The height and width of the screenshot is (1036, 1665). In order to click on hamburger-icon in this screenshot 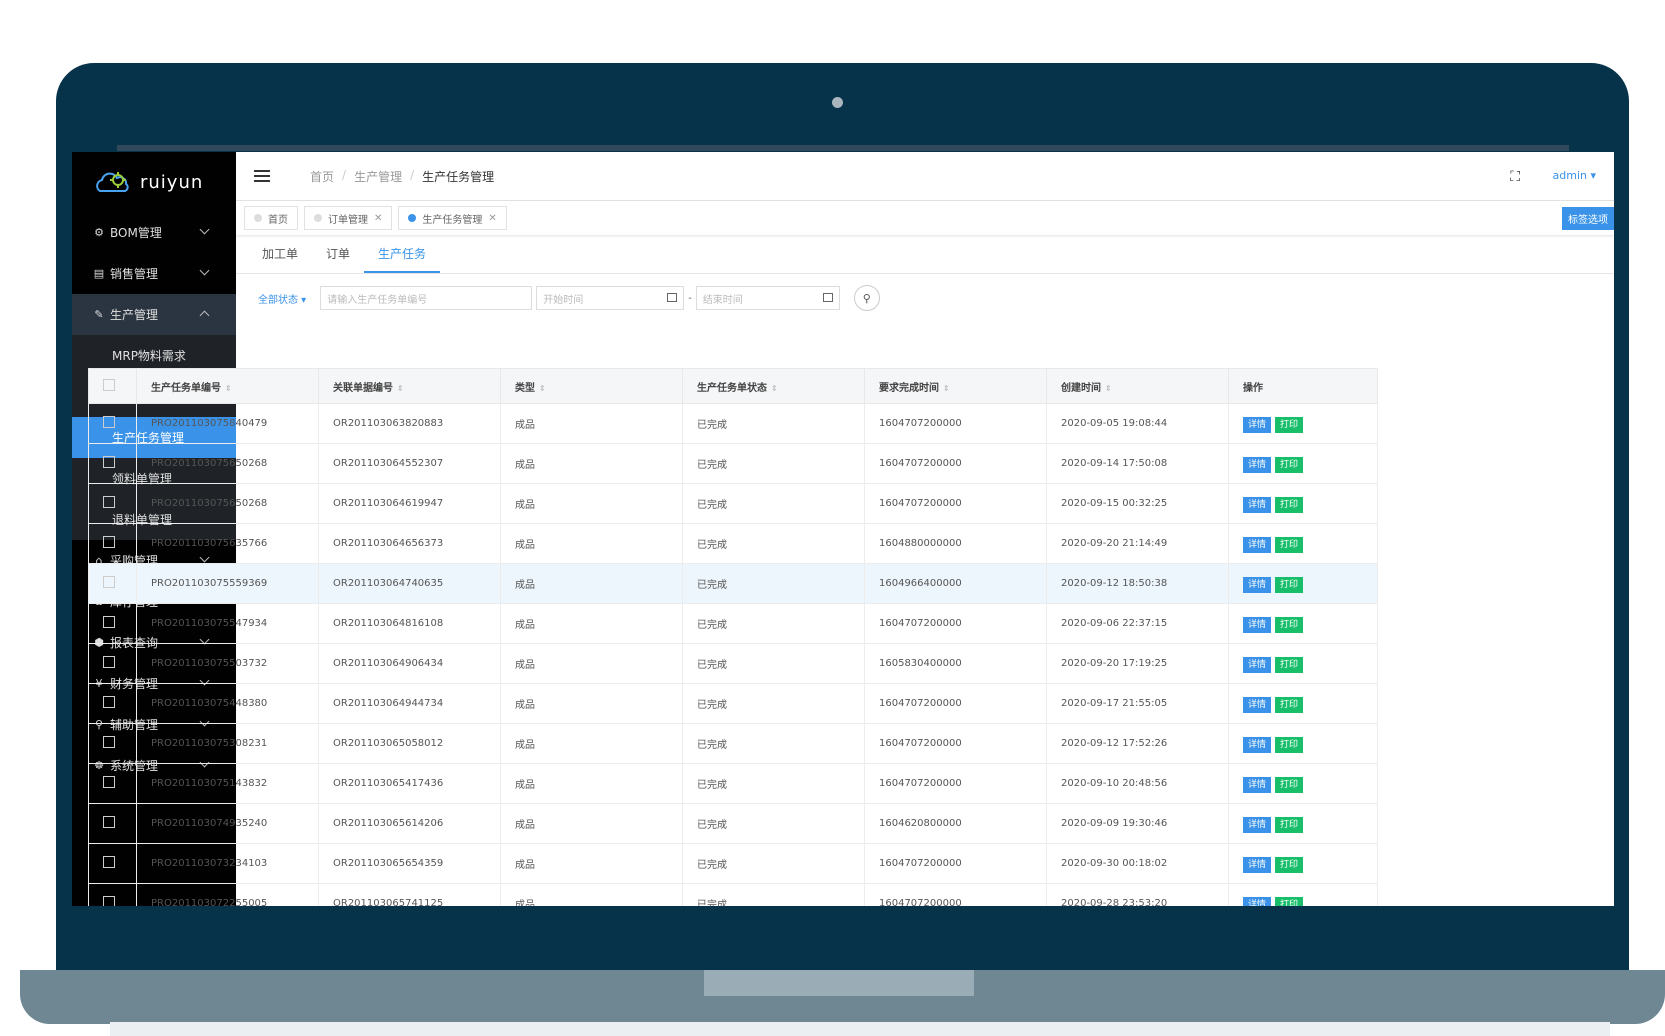, I will do `click(262, 176)`.